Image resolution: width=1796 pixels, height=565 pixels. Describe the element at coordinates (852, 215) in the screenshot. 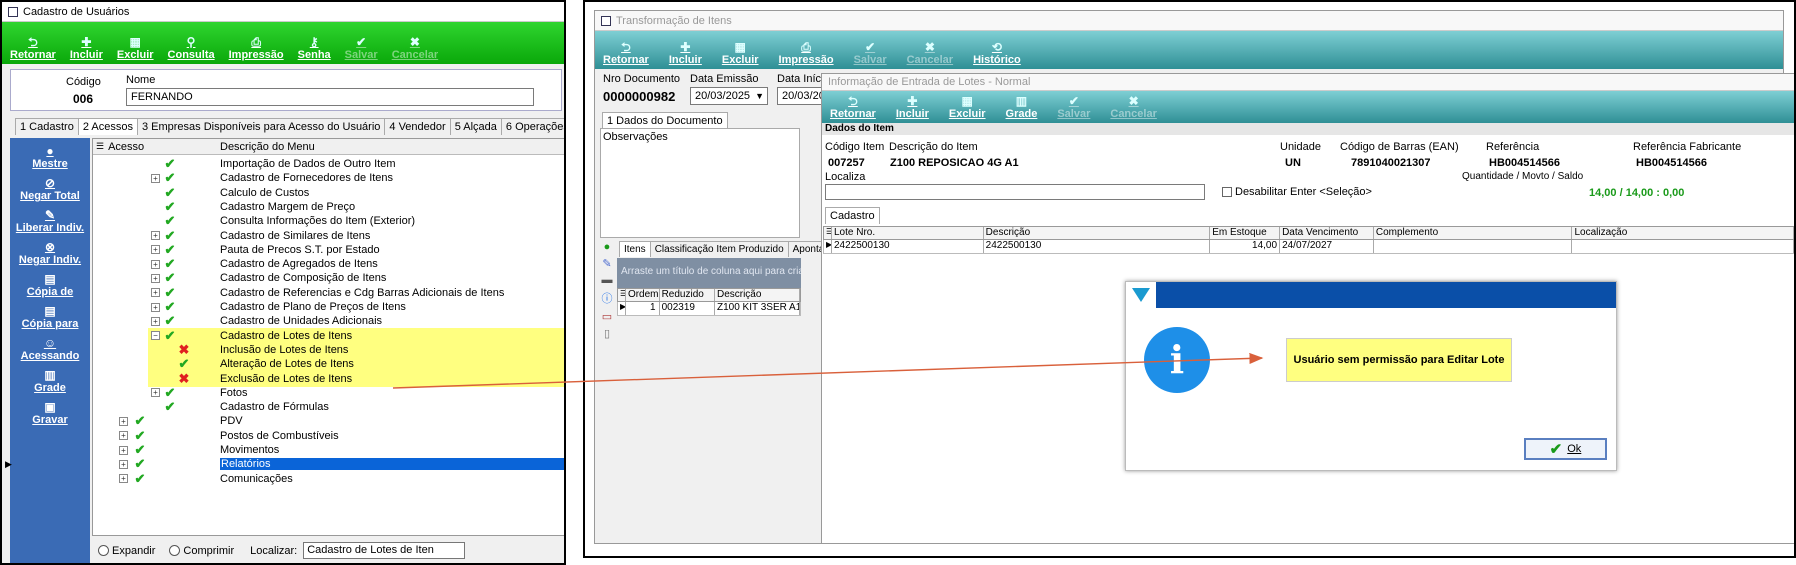

I see `tab-cadastro: Cadastro` at that location.